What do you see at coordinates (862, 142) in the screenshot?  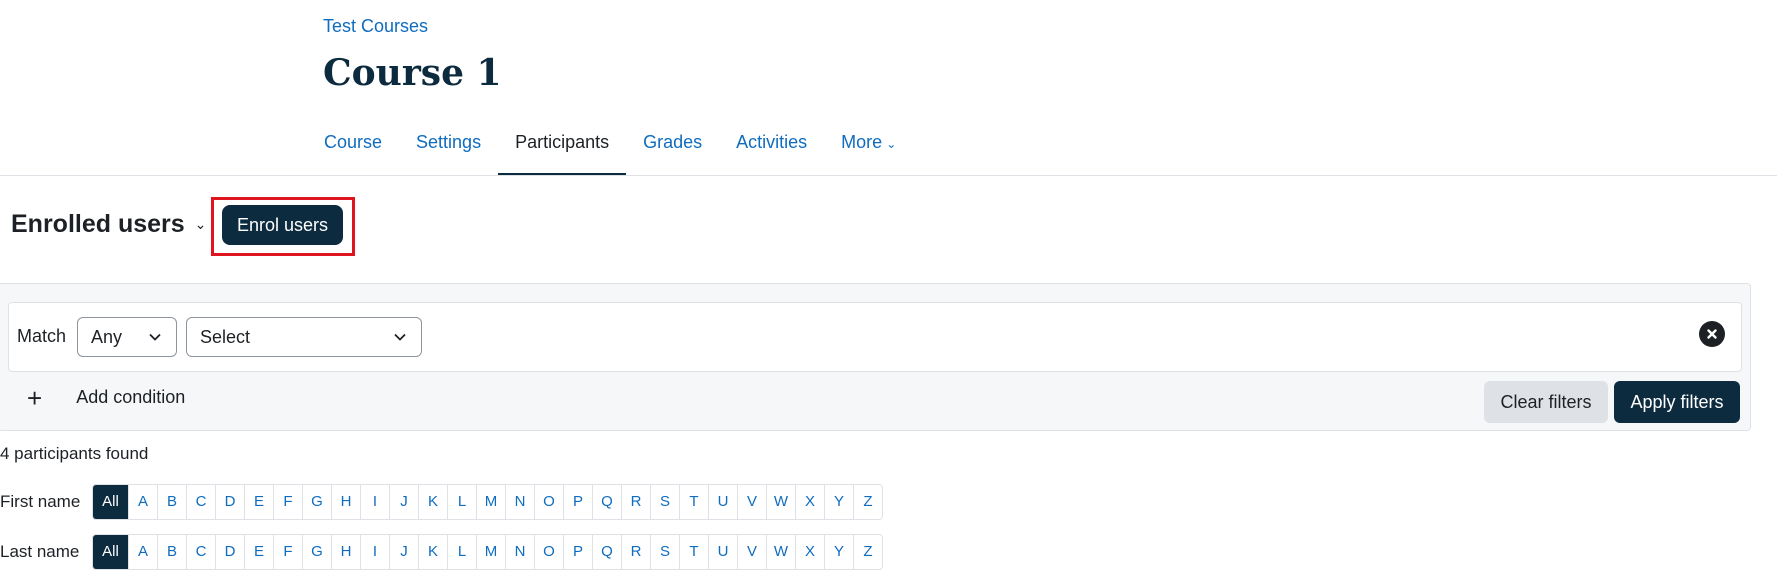 I see `tab-label: More` at bounding box center [862, 142].